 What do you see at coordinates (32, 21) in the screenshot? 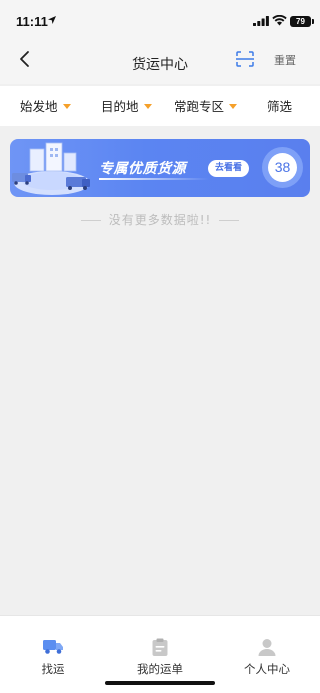
I see `status-time: 11:11` at bounding box center [32, 21].